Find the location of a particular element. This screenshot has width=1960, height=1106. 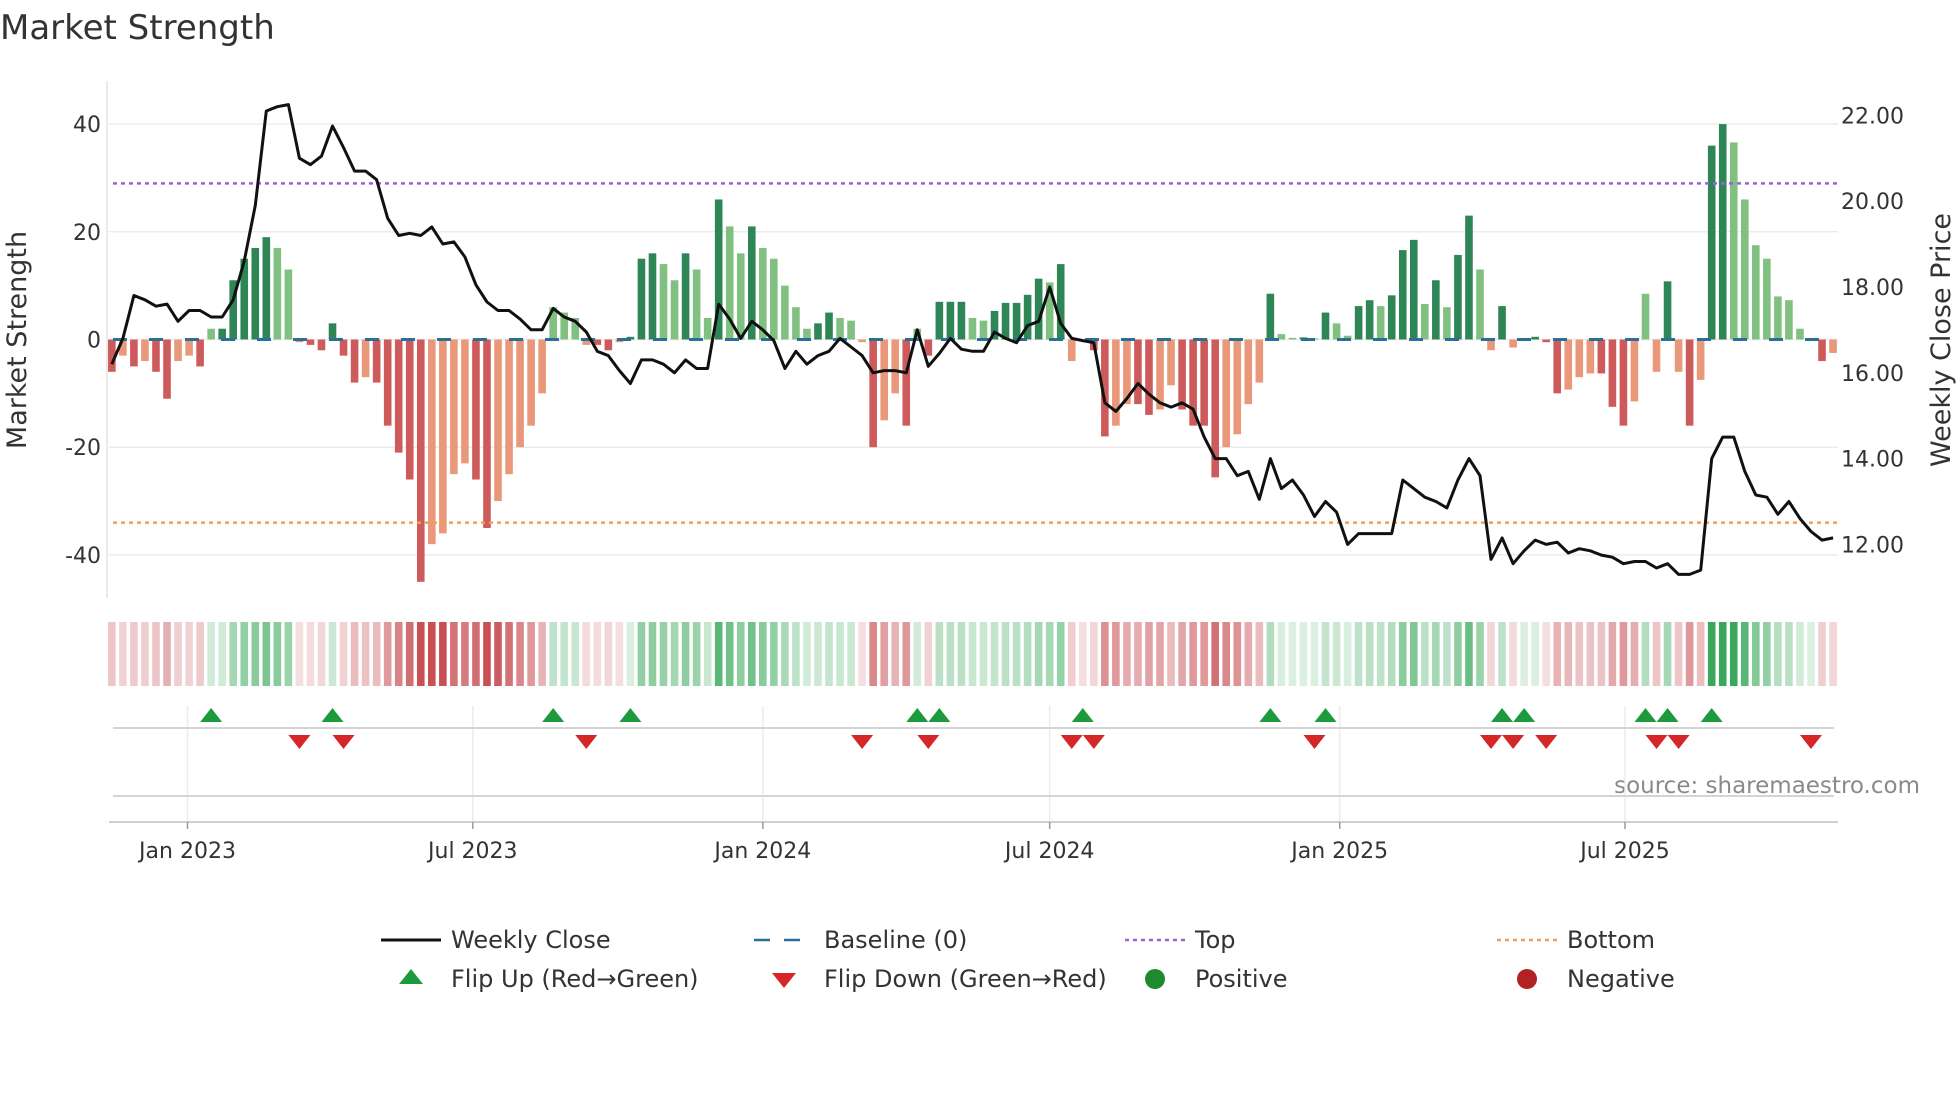

y-axis-right-label: Weekly Close Price is located at coordinates (1941, 340).